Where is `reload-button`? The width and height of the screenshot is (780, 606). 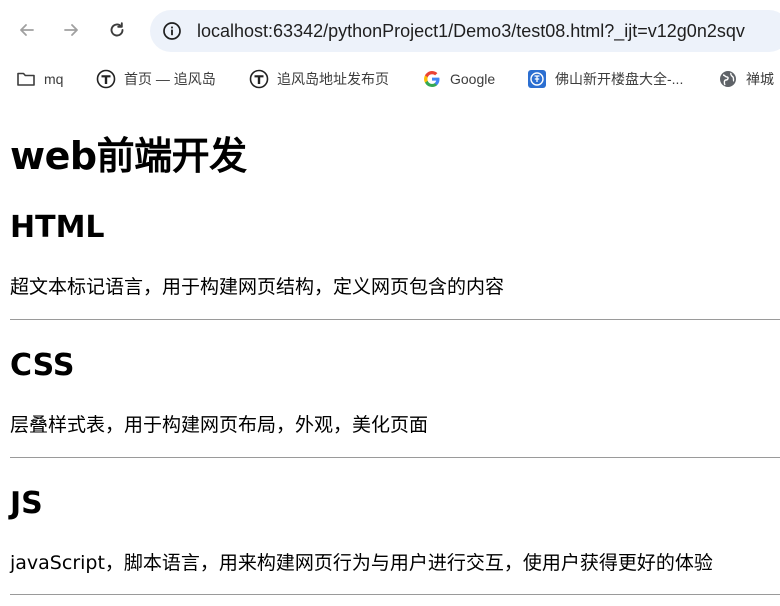 reload-button is located at coordinates (117, 30).